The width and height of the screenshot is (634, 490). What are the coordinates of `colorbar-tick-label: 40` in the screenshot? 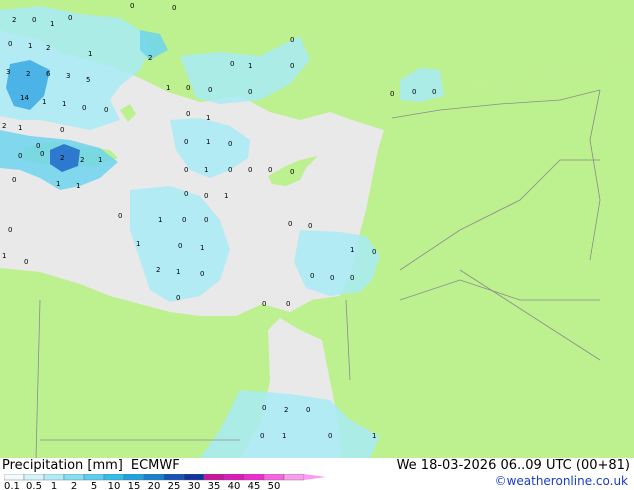 It's located at (234, 485).